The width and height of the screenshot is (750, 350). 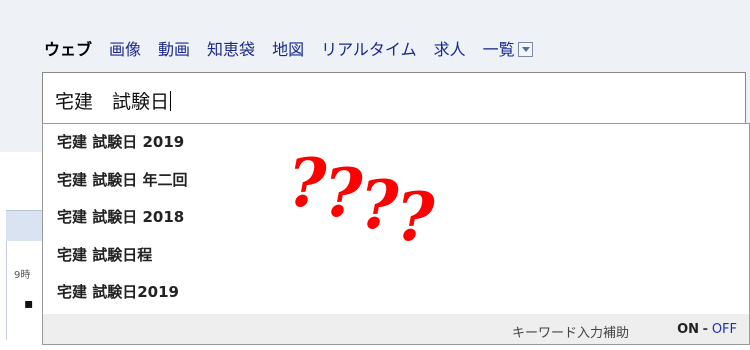 What do you see at coordinates (570, 333) in the screenshot?
I see `keyword-assist-label: キーワード入力補助` at bounding box center [570, 333].